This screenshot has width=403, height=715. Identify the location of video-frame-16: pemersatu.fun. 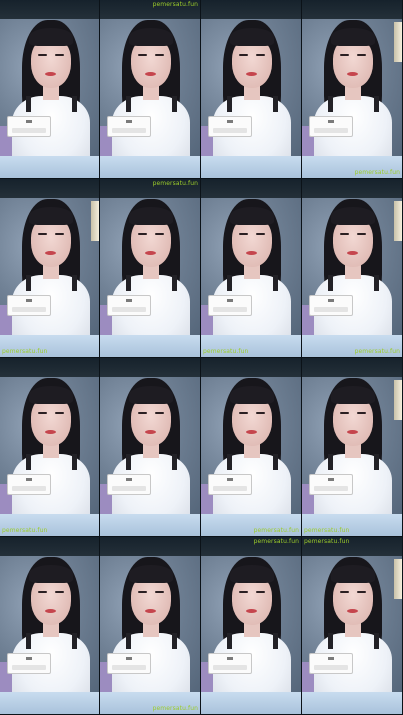
(352, 626).